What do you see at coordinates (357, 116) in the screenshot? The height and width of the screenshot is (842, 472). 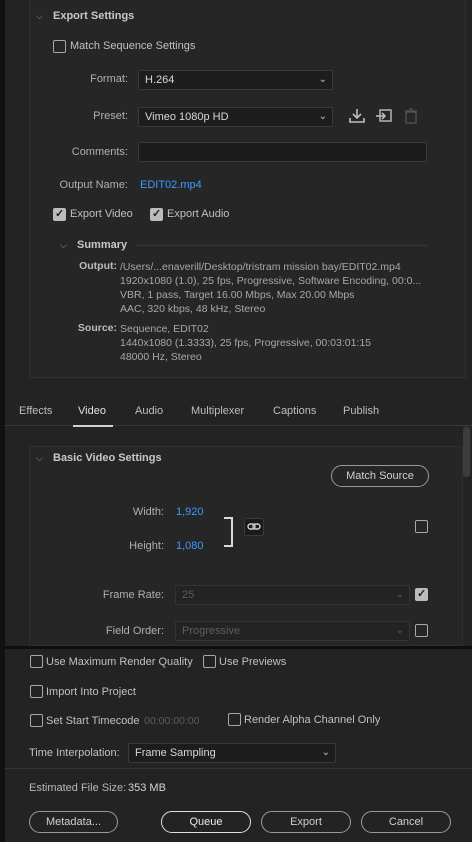 I see `save-preset-icon` at bounding box center [357, 116].